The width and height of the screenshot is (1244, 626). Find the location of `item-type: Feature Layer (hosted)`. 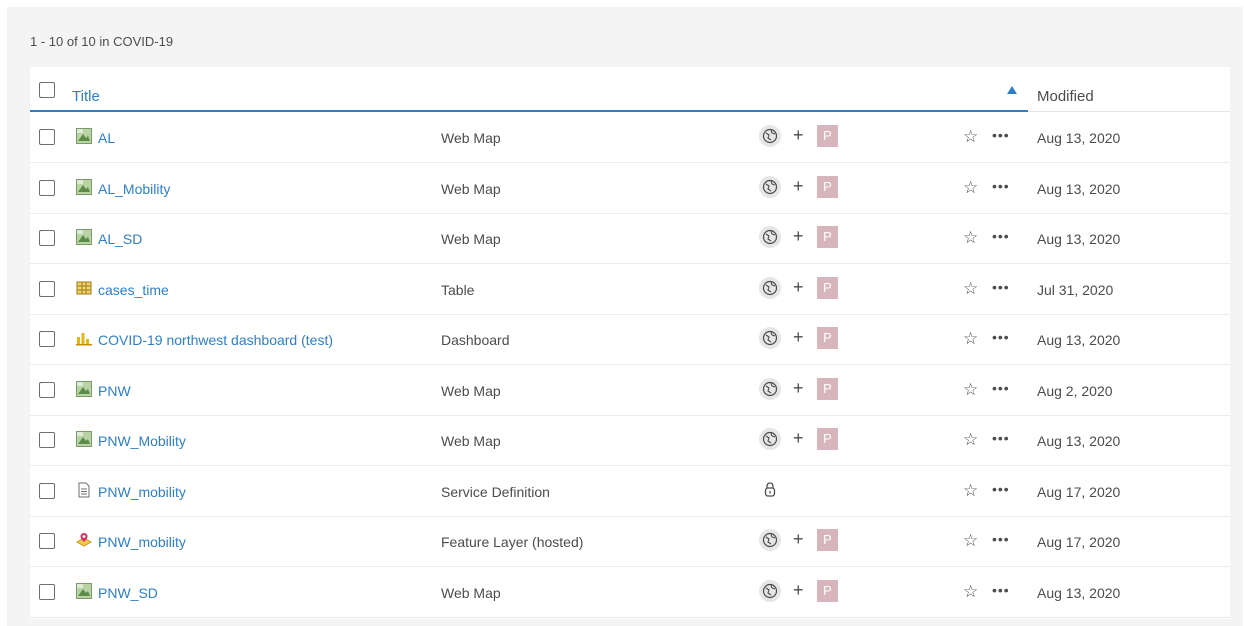

item-type: Feature Layer (hosted) is located at coordinates (512, 542).